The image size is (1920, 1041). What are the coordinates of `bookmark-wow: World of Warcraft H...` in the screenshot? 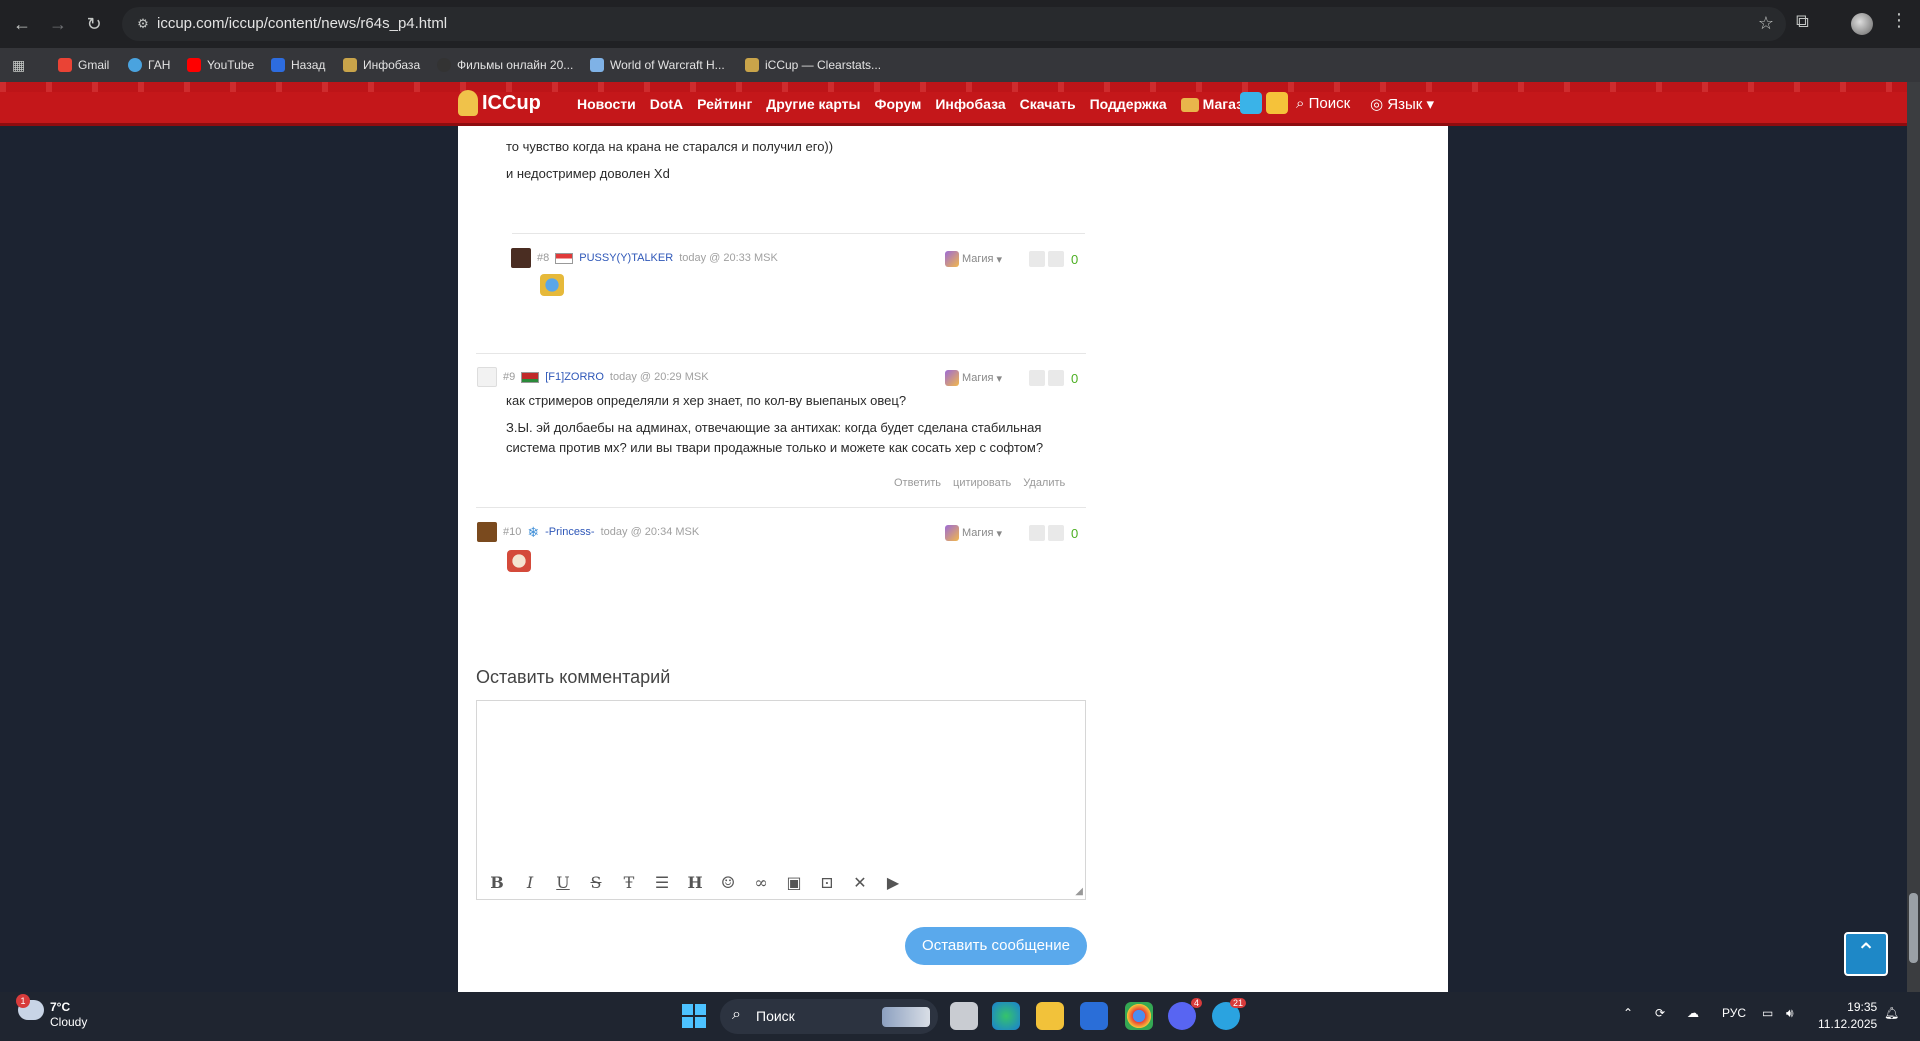 It's located at (657, 65).